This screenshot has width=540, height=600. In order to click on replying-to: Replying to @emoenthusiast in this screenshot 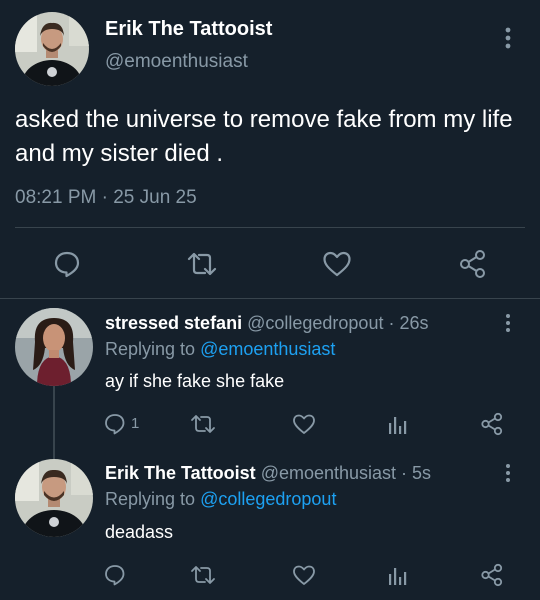, I will do `click(220, 349)`.